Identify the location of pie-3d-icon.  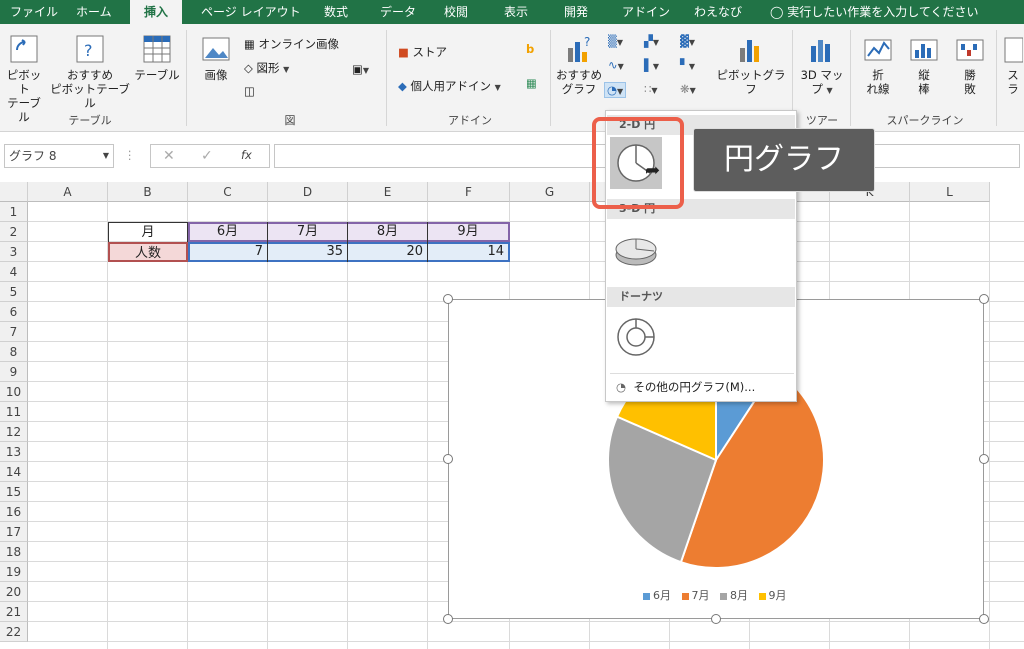
(636, 252).